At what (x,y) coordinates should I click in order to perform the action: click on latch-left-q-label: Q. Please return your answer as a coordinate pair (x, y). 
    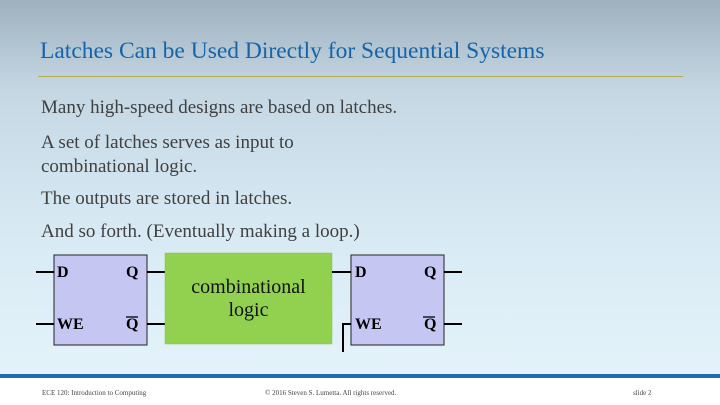
    Looking at the image, I should click on (132, 272).